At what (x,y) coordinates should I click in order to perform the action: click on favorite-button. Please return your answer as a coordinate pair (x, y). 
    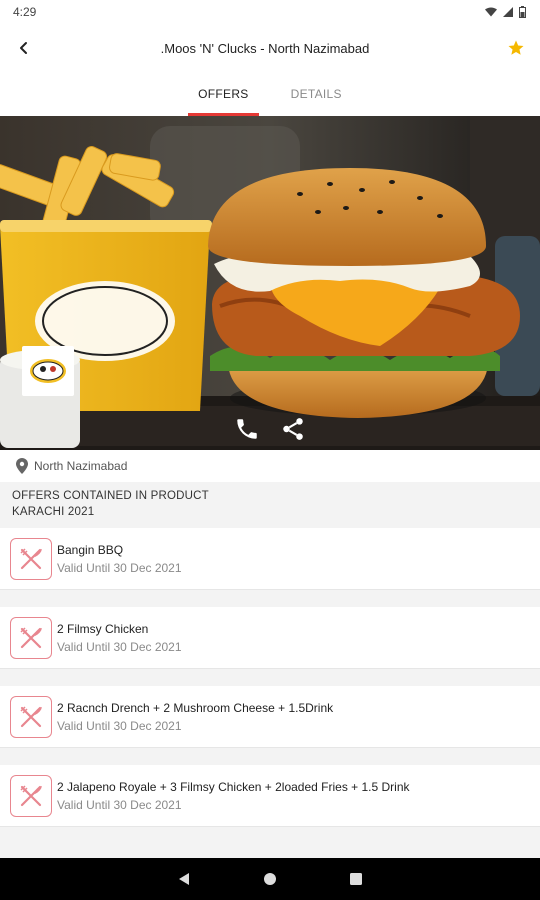
    Looking at the image, I should click on (516, 48).